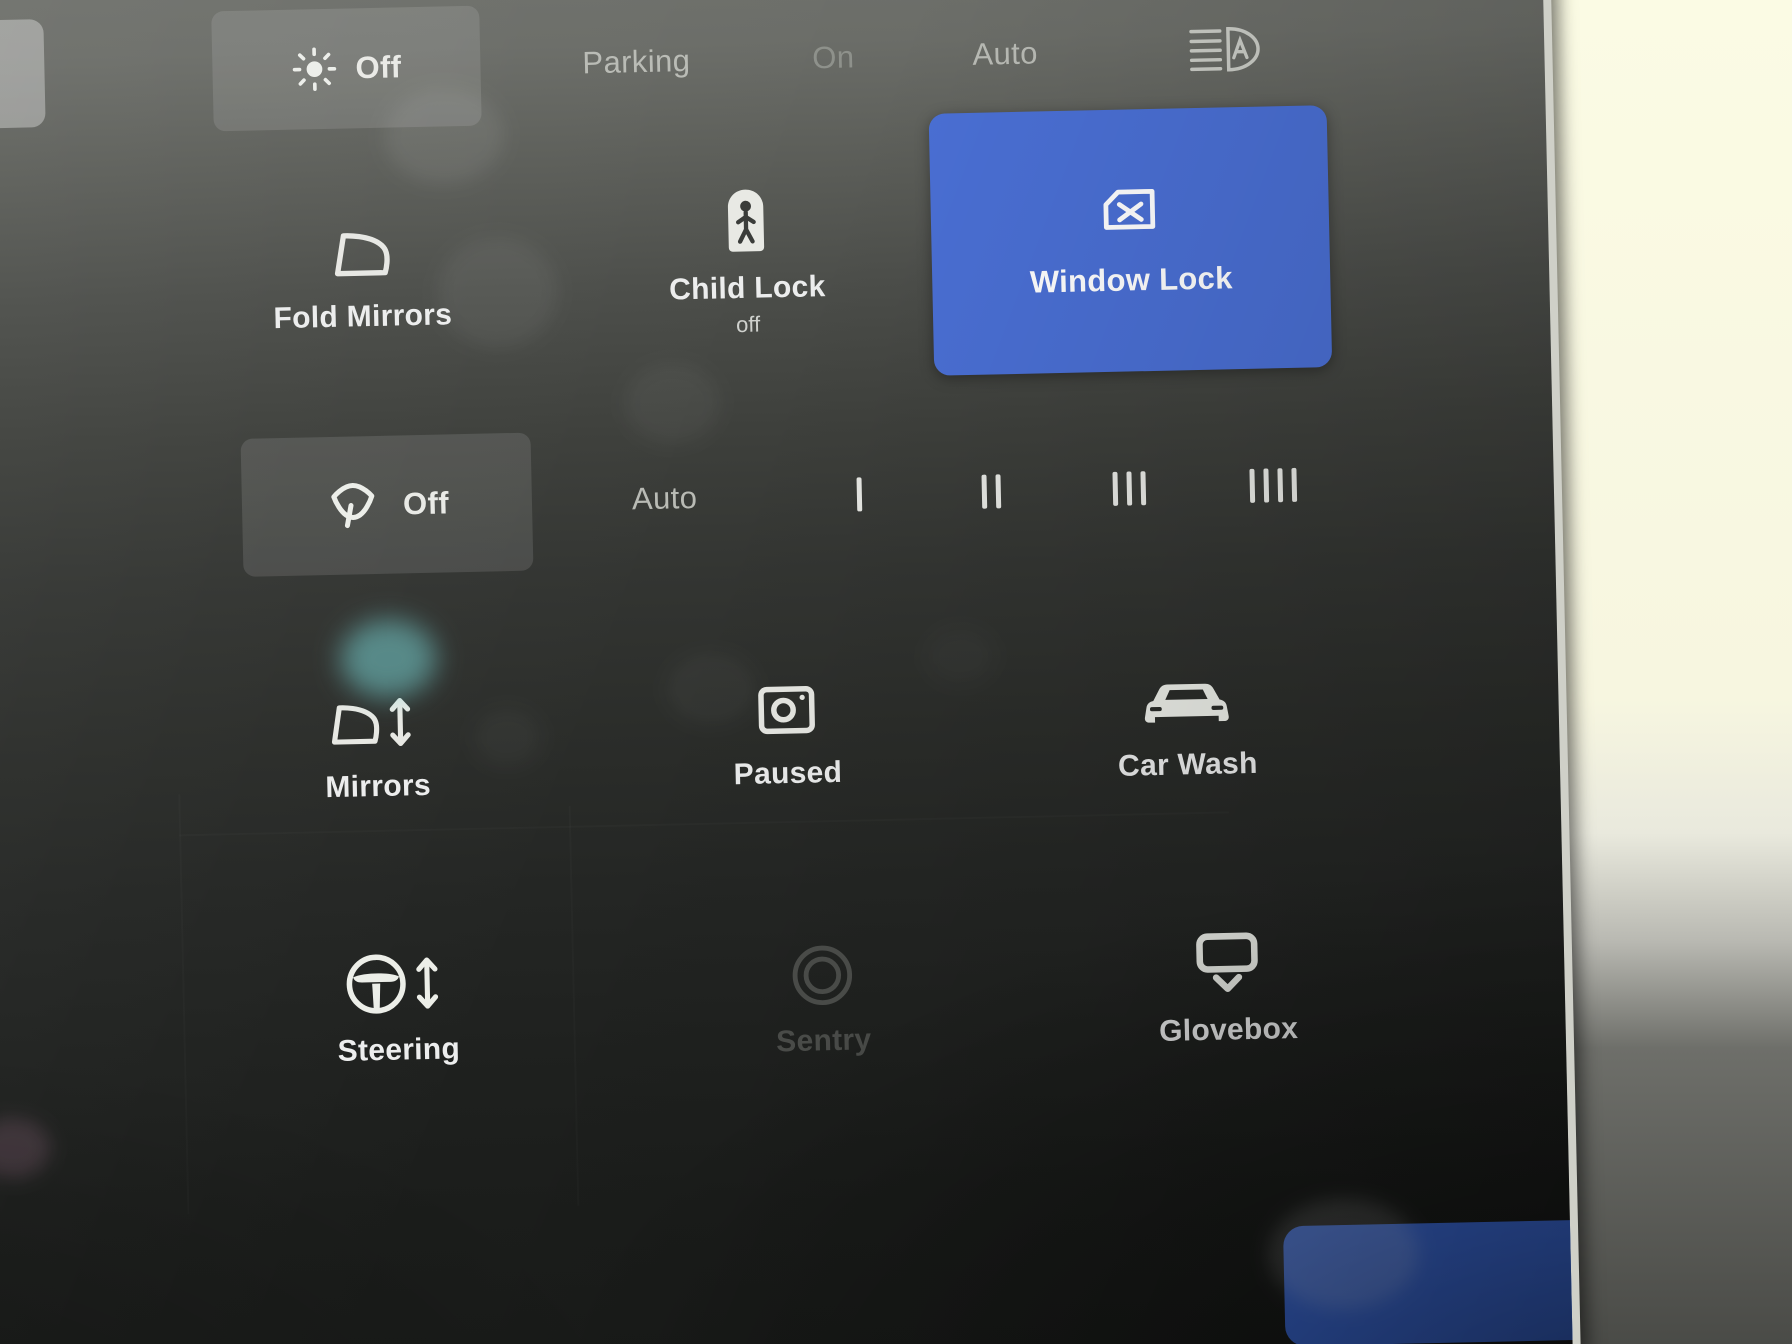 This screenshot has width=1792, height=1344. I want to click on mirror-adjust-icon, so click(376, 722).